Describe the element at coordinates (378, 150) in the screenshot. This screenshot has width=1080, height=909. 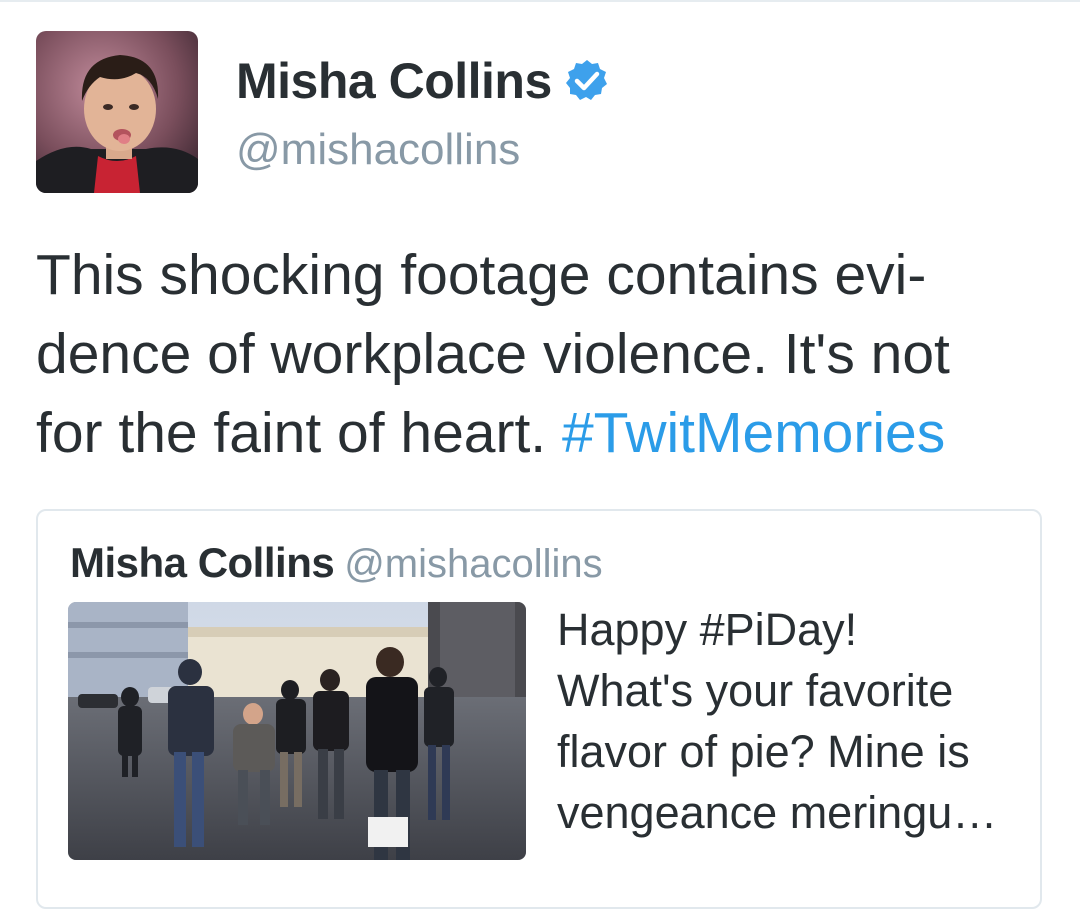
I see `author-handle: @mishacollins` at that location.